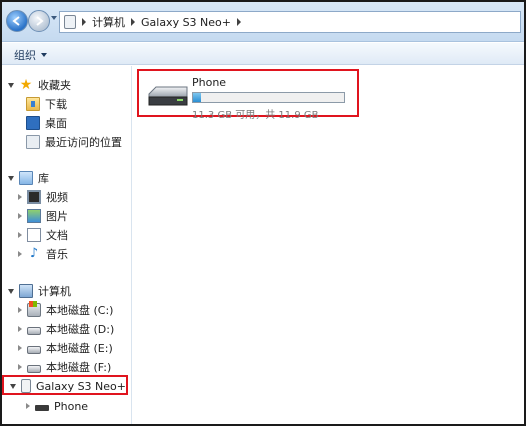  Describe the element at coordinates (70, 22) in the screenshot. I see `device-icon` at that location.